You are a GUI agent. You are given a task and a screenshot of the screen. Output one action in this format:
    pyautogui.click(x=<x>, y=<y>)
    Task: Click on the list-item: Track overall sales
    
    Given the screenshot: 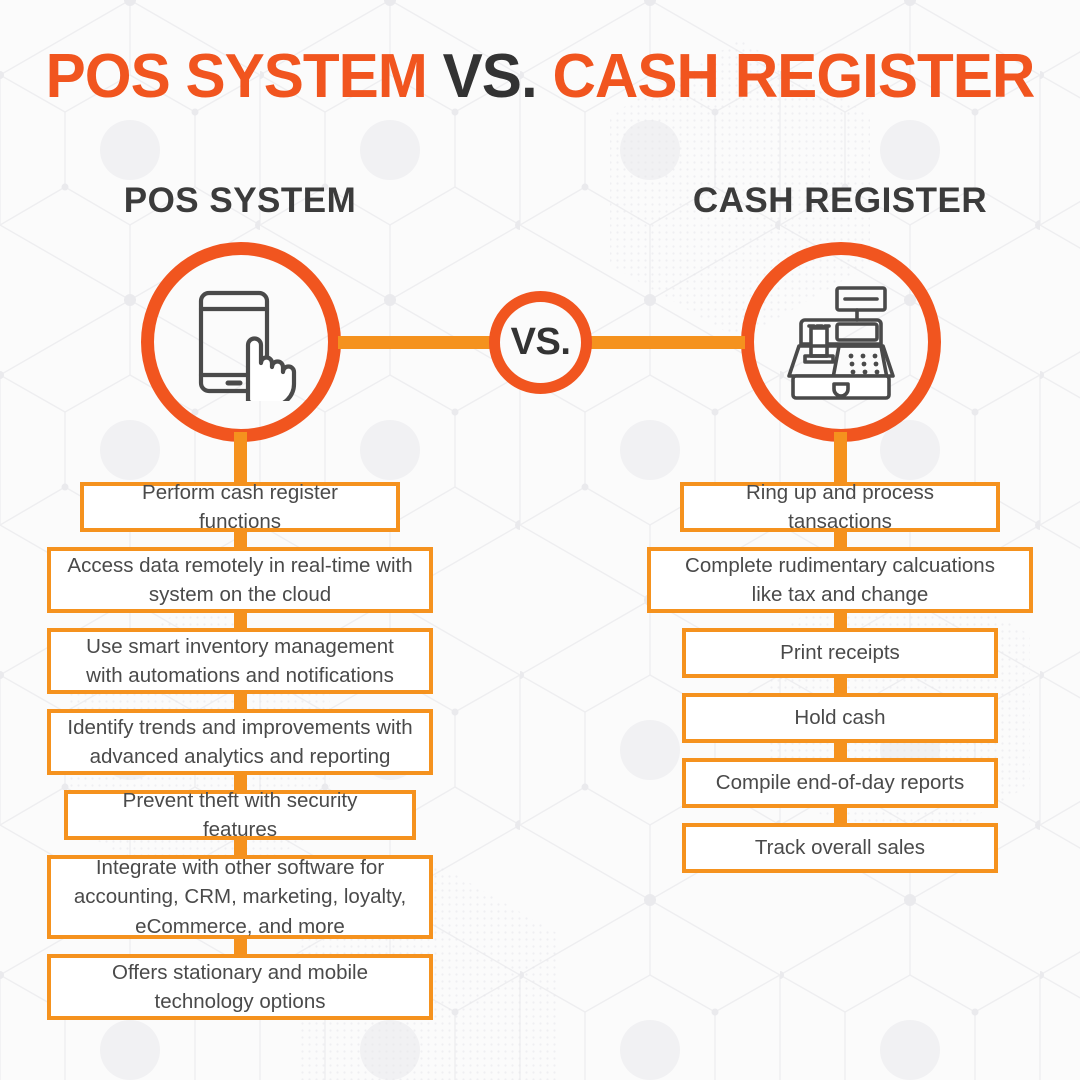 What is the action you would take?
    pyautogui.click(x=840, y=848)
    